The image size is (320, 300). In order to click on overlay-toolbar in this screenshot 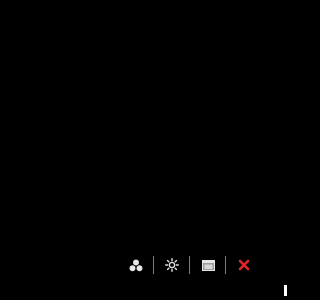, I will do `click(190, 265)`.